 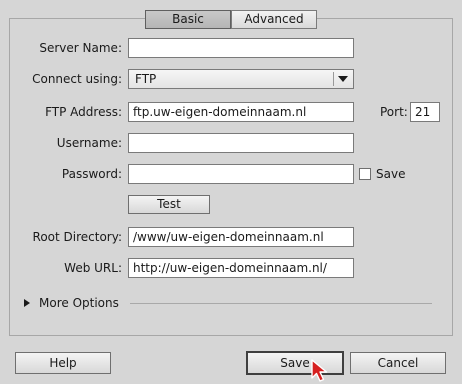 I want to click on select-divider, so click(x=333, y=79).